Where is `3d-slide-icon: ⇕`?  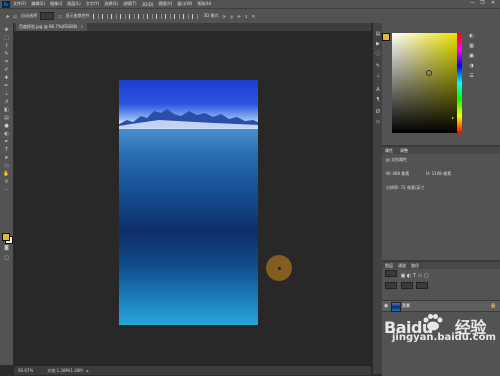 3d-slide-icon: ⇕ is located at coordinates (246, 16).